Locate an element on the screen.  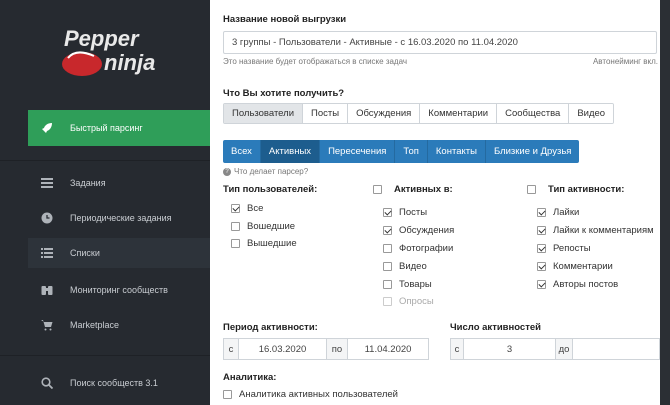
sidebar-item-community-monitoring: Мониторинг сообществ is located at coordinates (119, 290).